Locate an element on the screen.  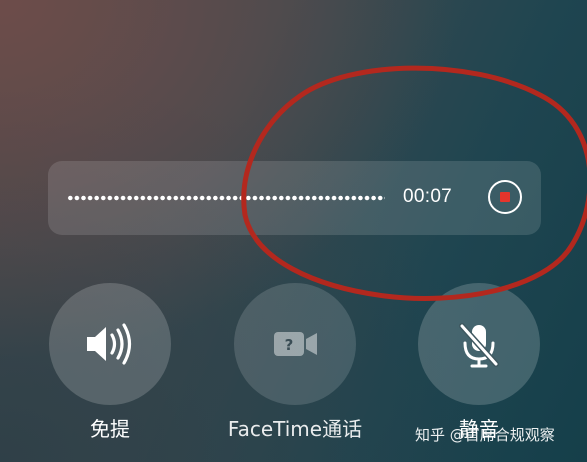
mute-button is located at coordinates (479, 344).